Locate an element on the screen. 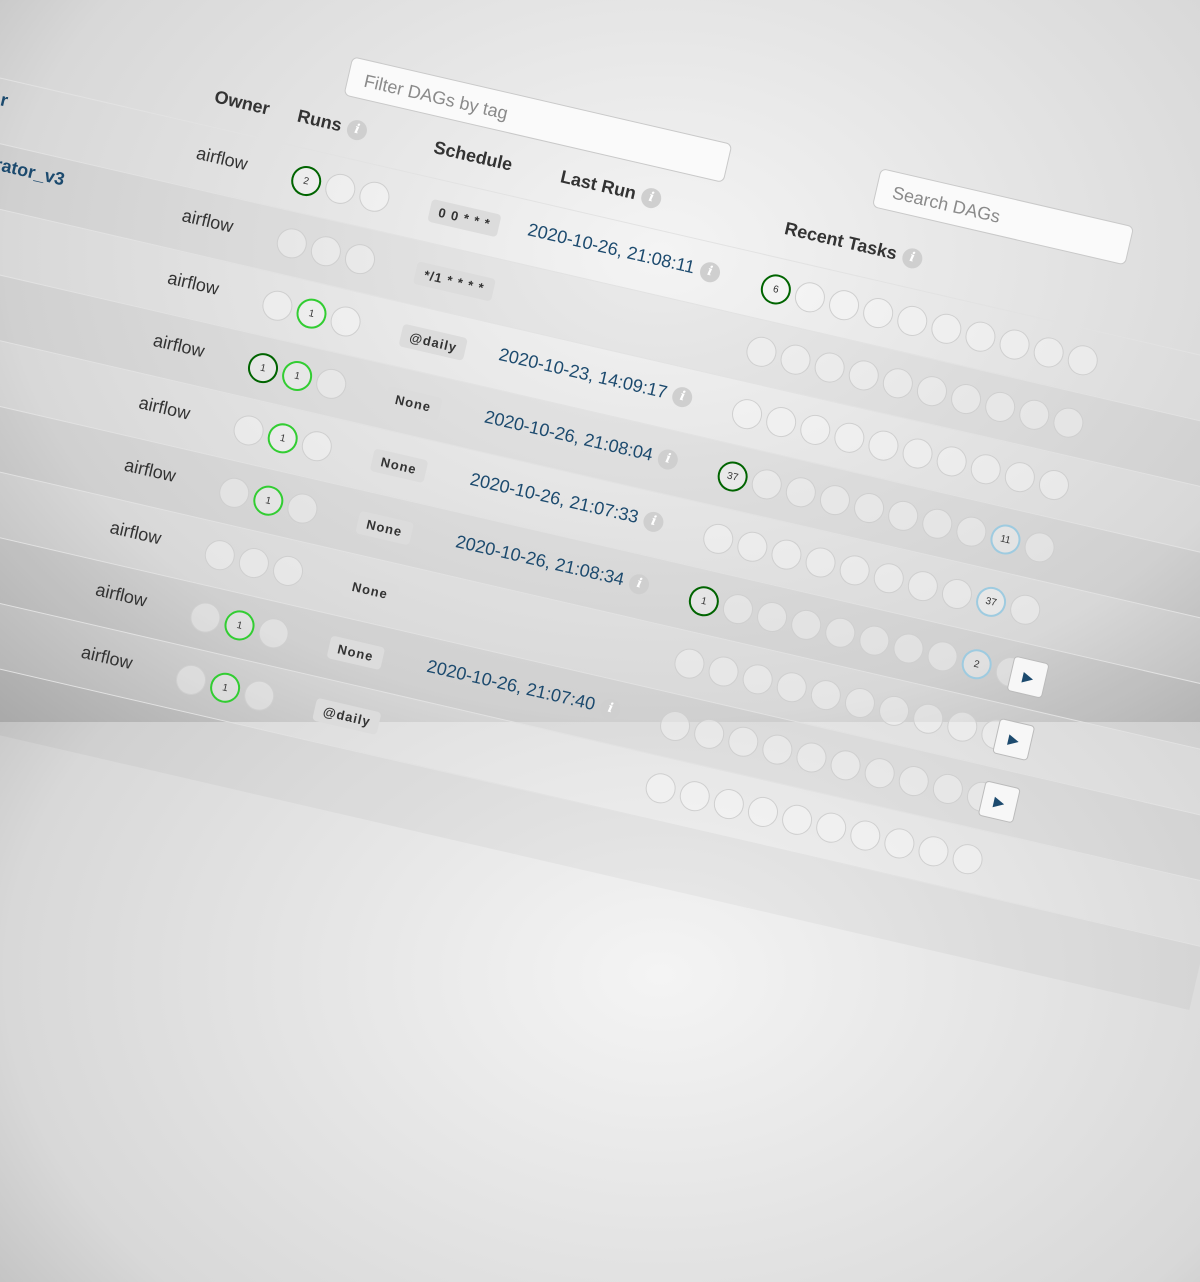 The image size is (1200, 1282). runs-info-icon: i is located at coordinates (356, 130).